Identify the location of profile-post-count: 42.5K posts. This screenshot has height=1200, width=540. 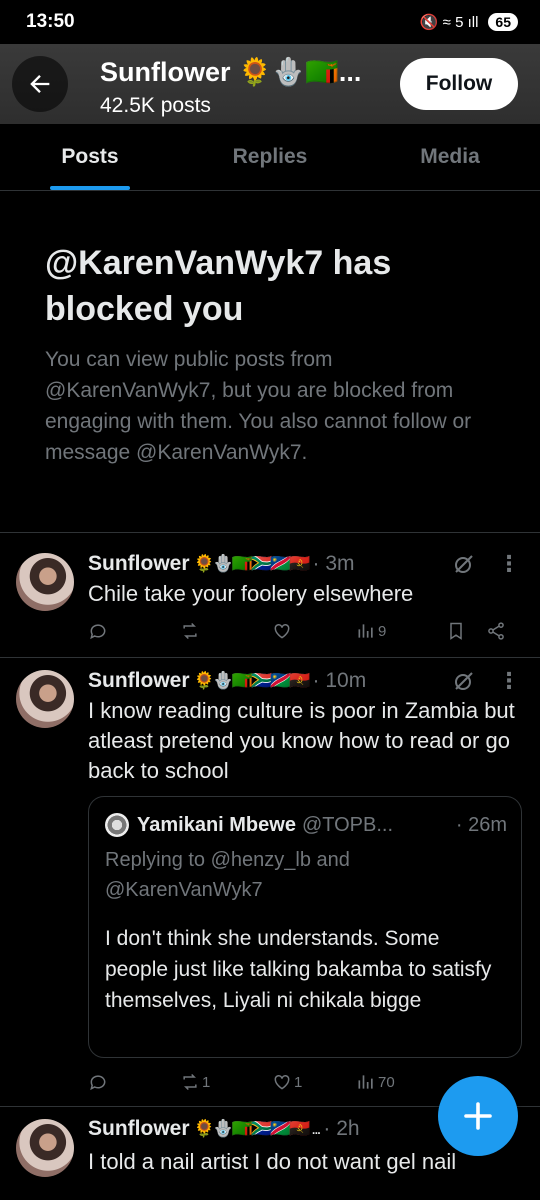
(155, 105).